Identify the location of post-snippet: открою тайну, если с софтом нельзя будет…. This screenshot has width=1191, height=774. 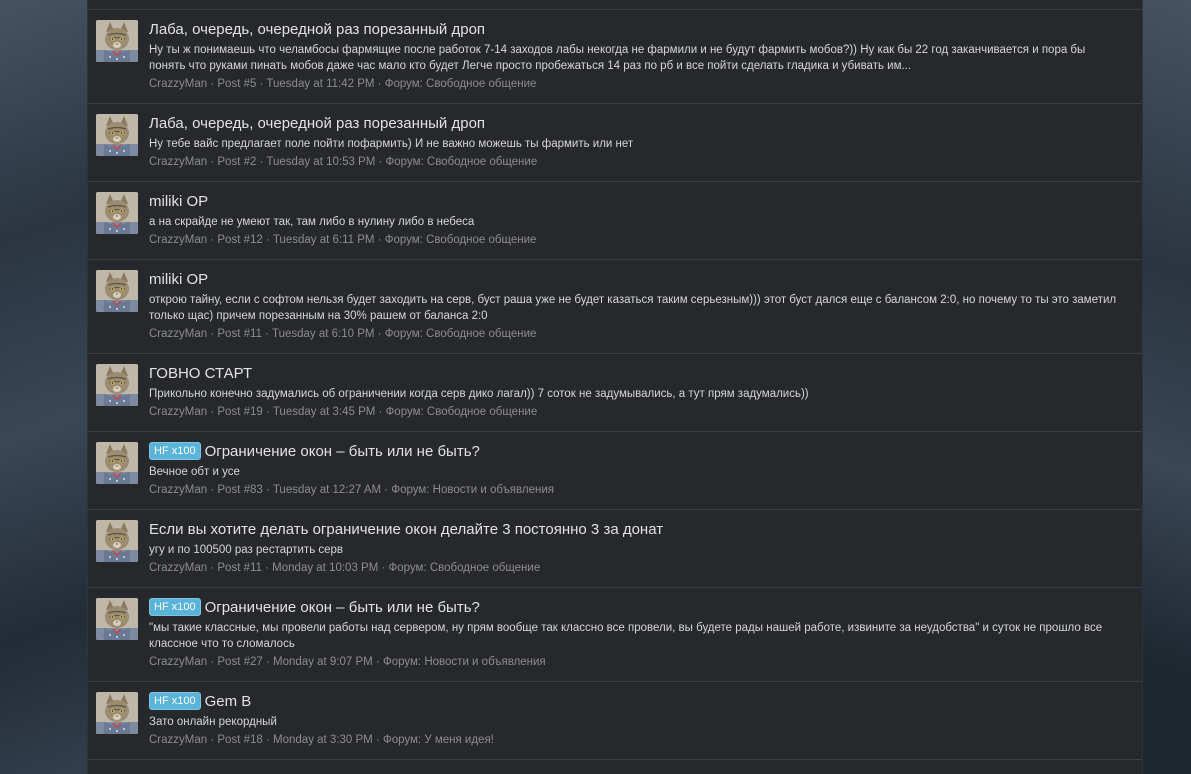
(639, 308).